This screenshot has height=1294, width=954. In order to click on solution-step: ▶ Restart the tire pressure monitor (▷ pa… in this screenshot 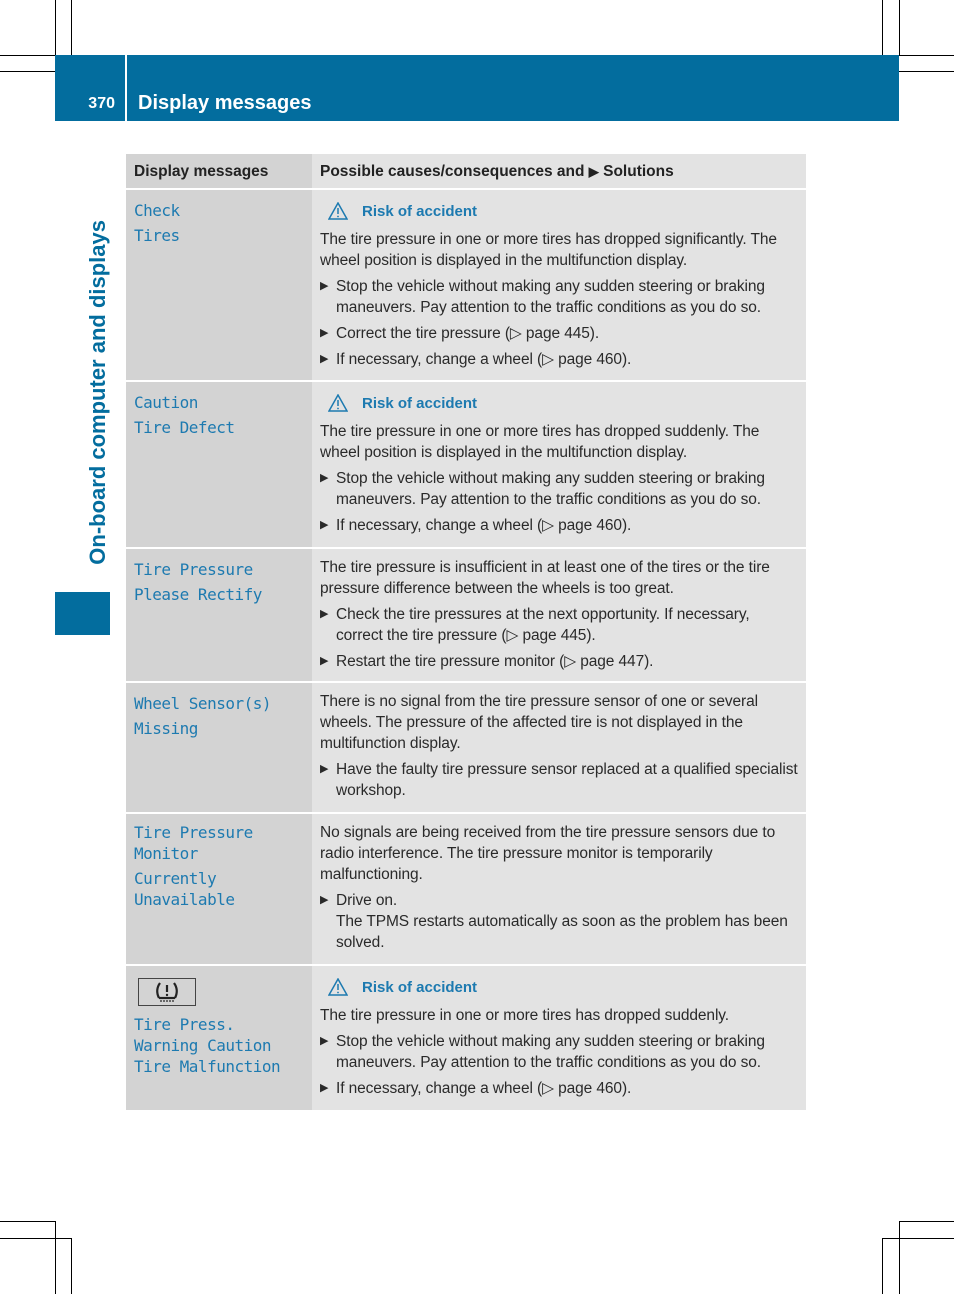, I will do `click(487, 661)`.